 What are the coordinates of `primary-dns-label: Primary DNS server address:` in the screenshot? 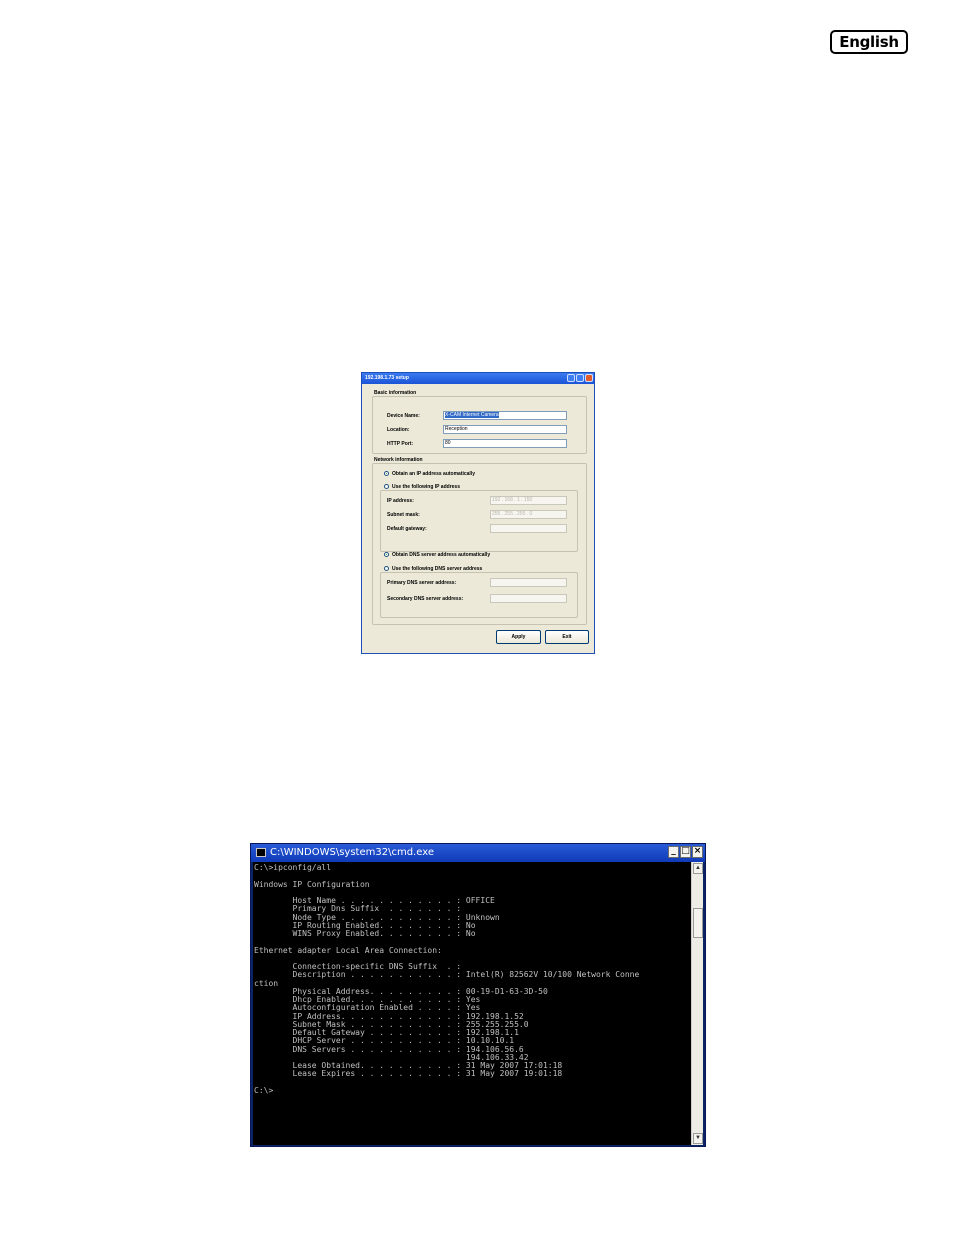 It's located at (422, 583).